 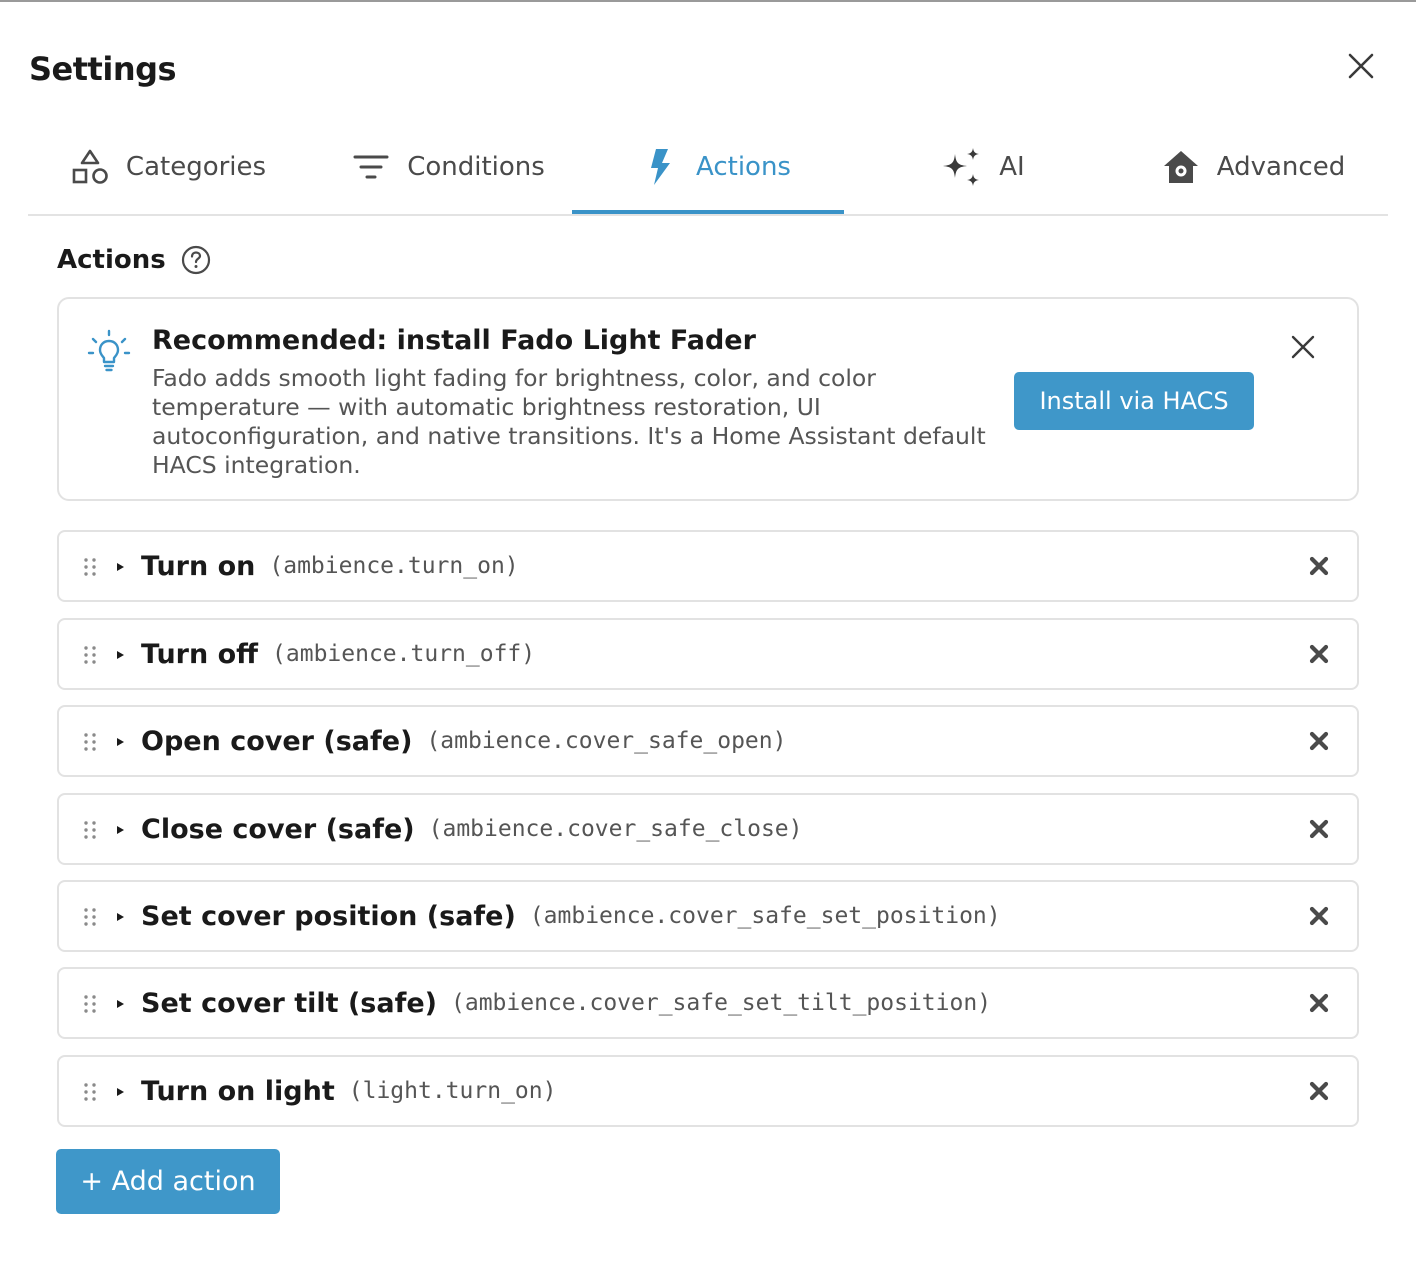 I want to click on tab-label: Conditions, so click(x=476, y=167).